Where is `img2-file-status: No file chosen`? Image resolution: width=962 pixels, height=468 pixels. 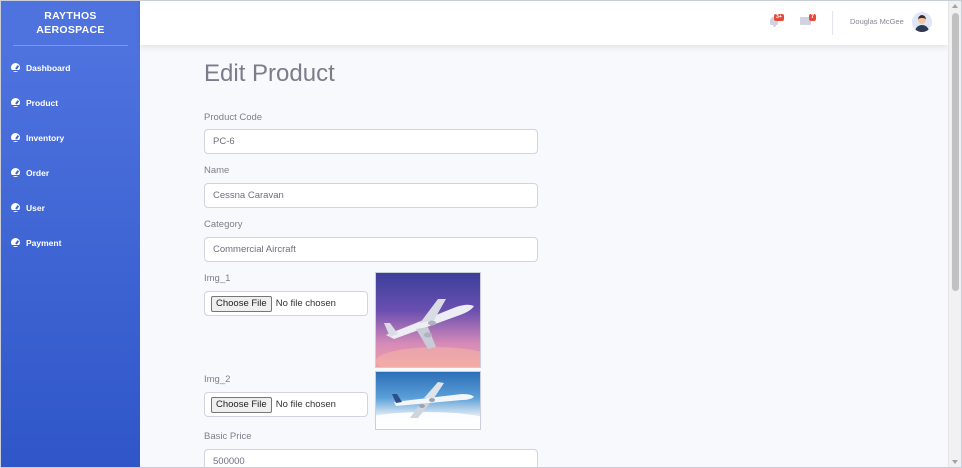
img2-file-status: No file chosen is located at coordinates (305, 404).